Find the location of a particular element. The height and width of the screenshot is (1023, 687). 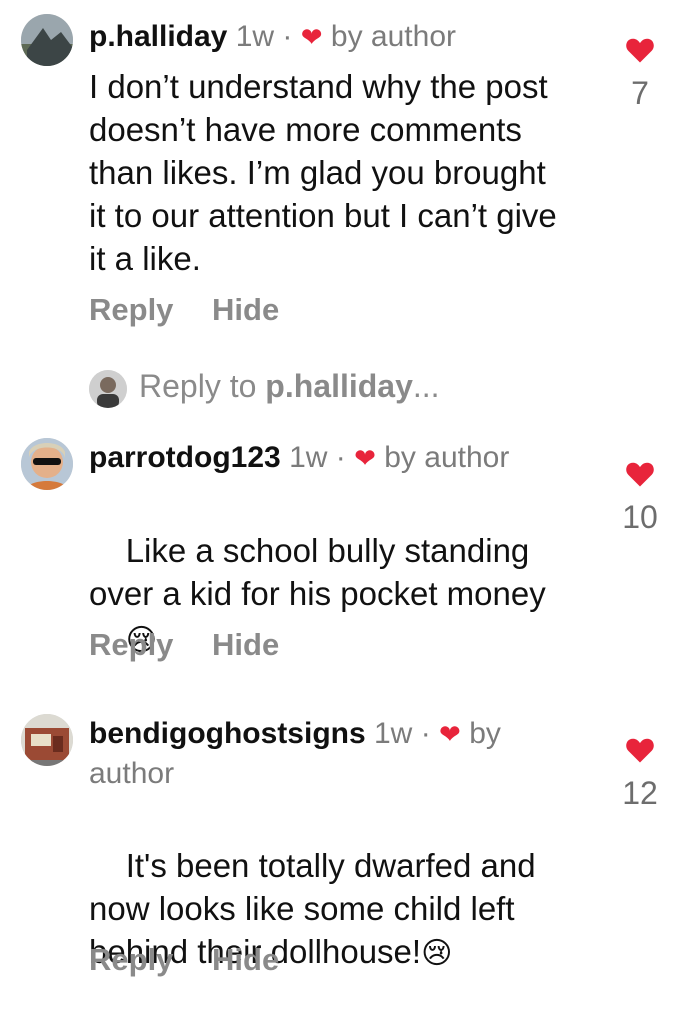

like-count: 10 is located at coordinates (640, 517).